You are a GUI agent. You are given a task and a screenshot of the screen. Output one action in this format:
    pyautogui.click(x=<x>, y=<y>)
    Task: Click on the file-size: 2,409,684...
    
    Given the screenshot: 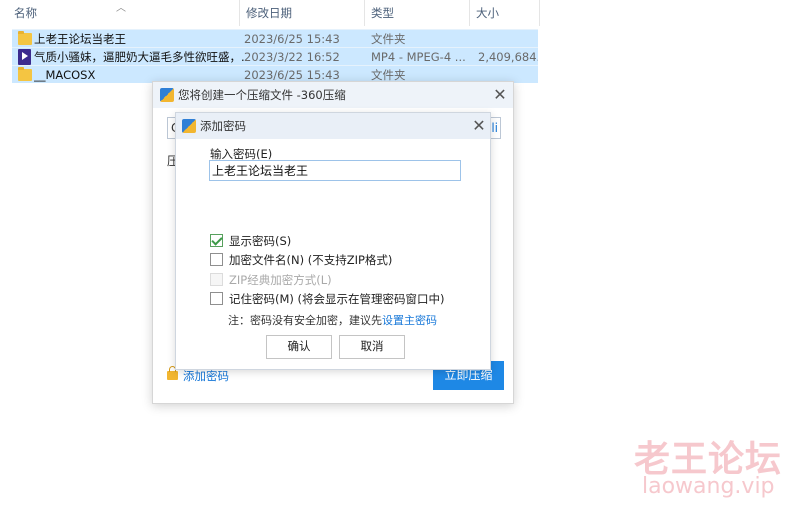 What is the action you would take?
    pyautogui.click(x=508, y=57)
    